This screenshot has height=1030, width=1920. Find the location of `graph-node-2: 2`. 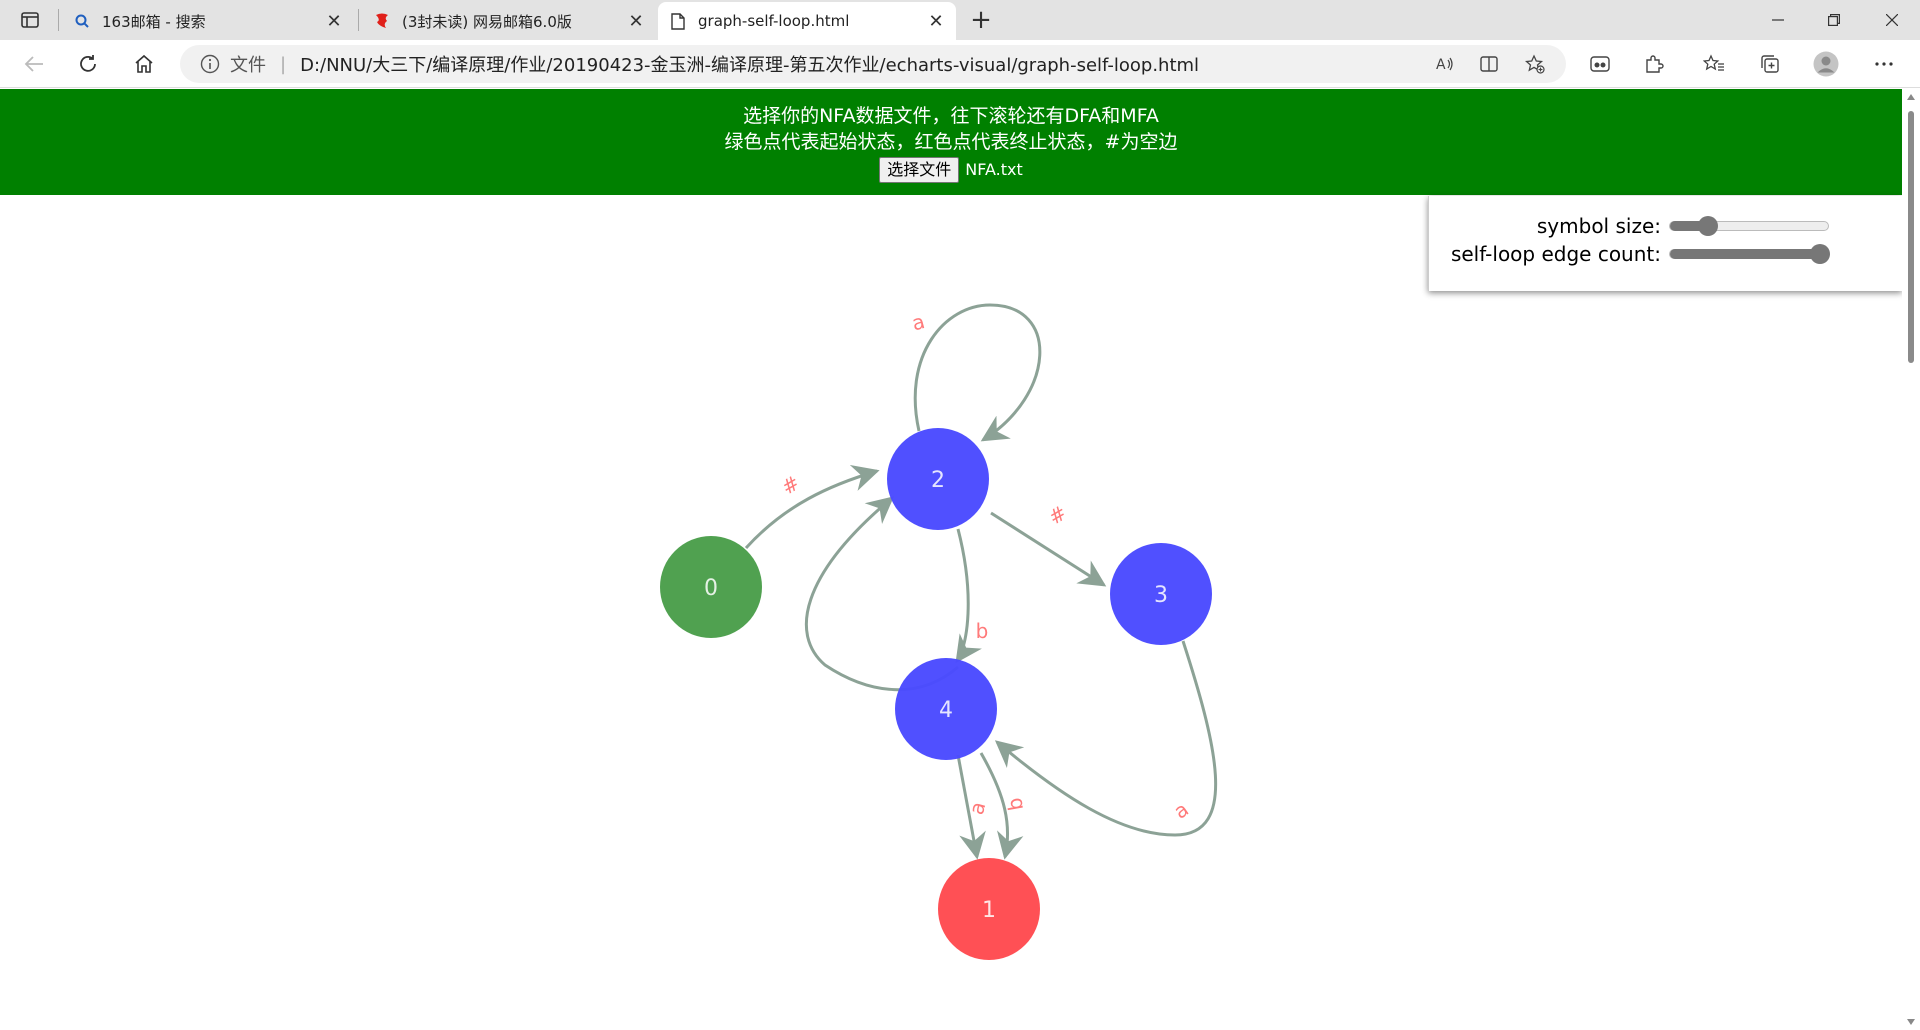

graph-node-2: 2 is located at coordinates (938, 479).